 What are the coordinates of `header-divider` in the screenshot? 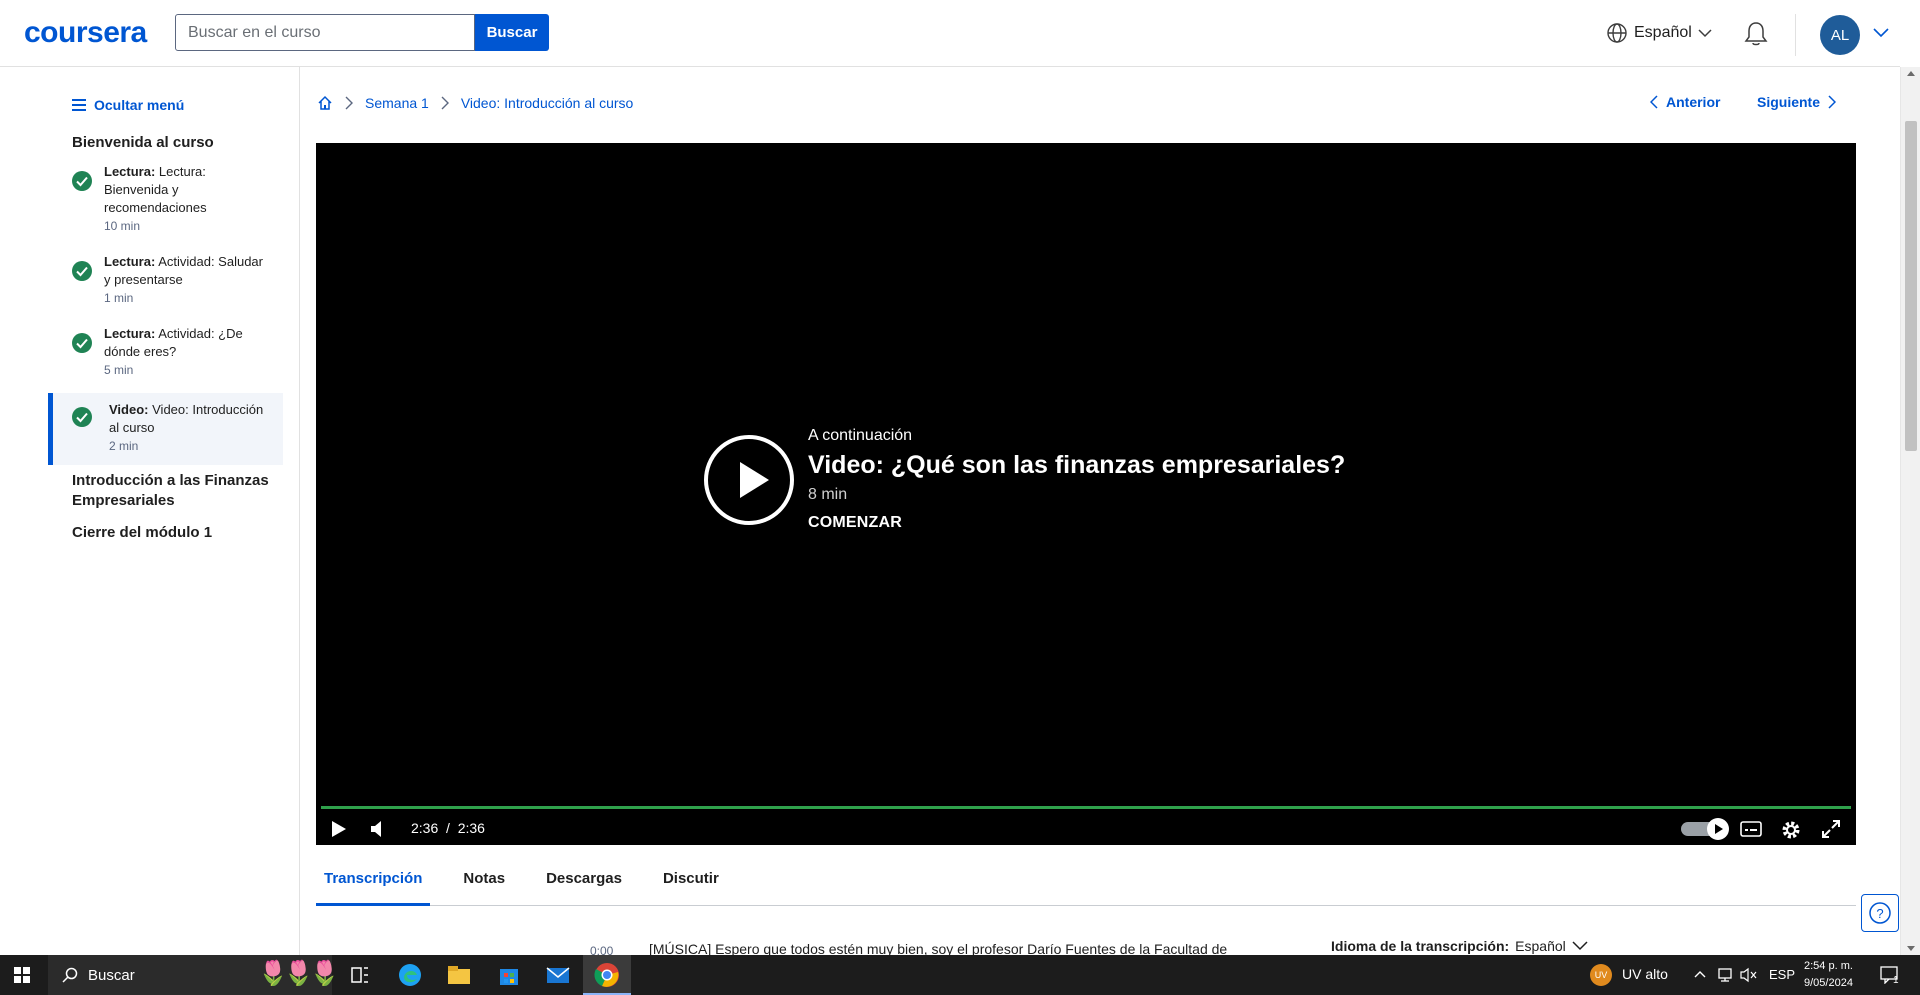 It's located at (1795, 35).